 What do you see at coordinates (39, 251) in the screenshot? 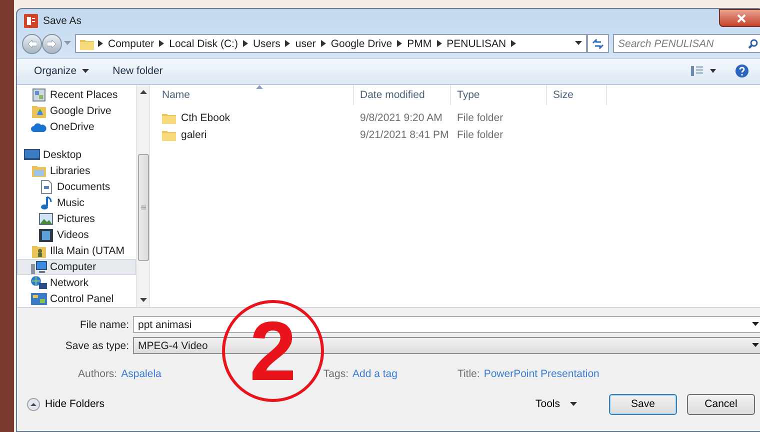
I see `user-folder-icon` at bounding box center [39, 251].